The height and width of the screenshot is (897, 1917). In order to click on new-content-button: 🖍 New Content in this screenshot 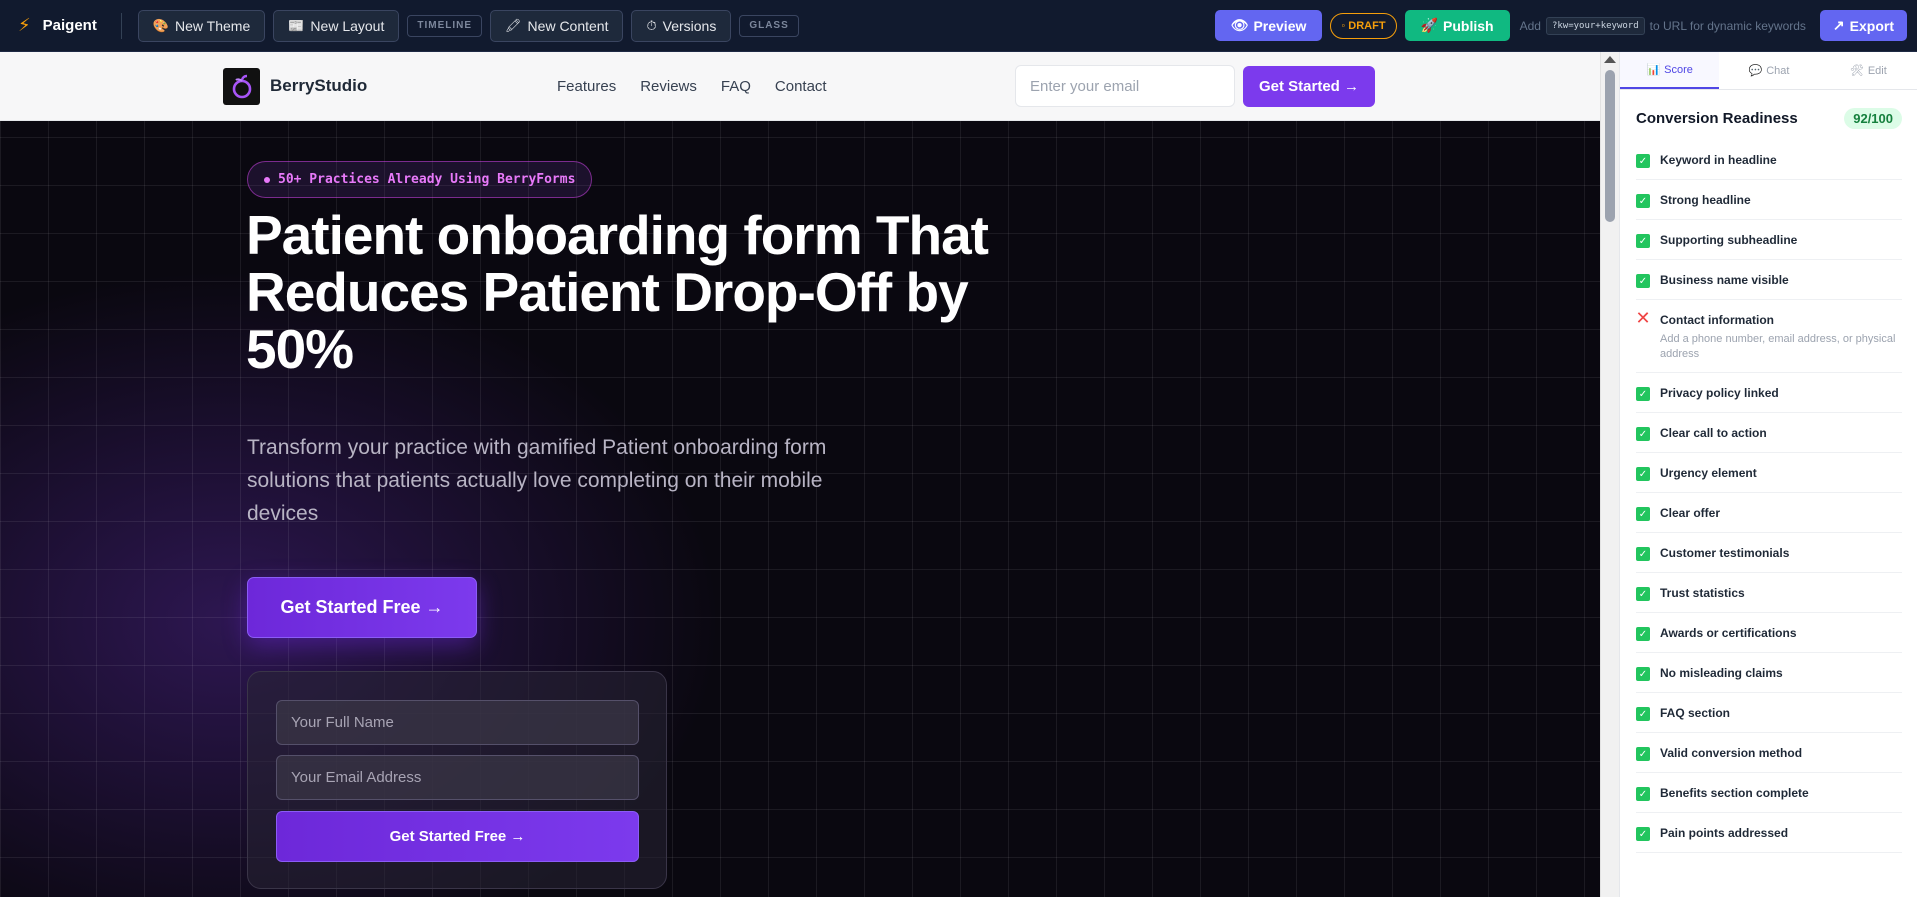, I will do `click(557, 25)`.